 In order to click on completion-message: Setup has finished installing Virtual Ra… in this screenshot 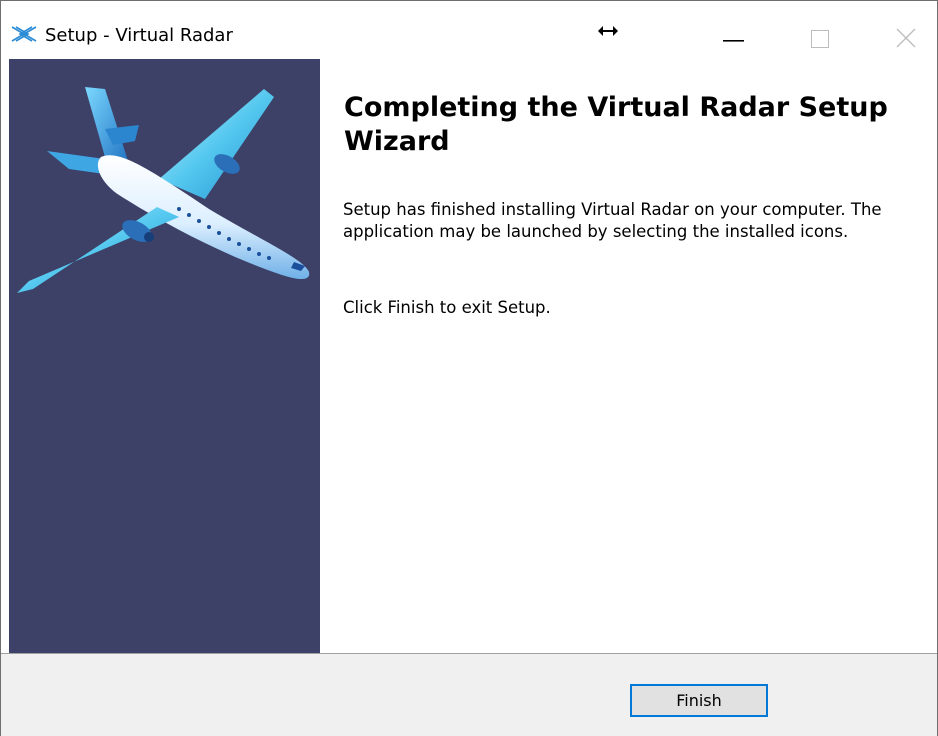, I will do `click(612, 220)`.